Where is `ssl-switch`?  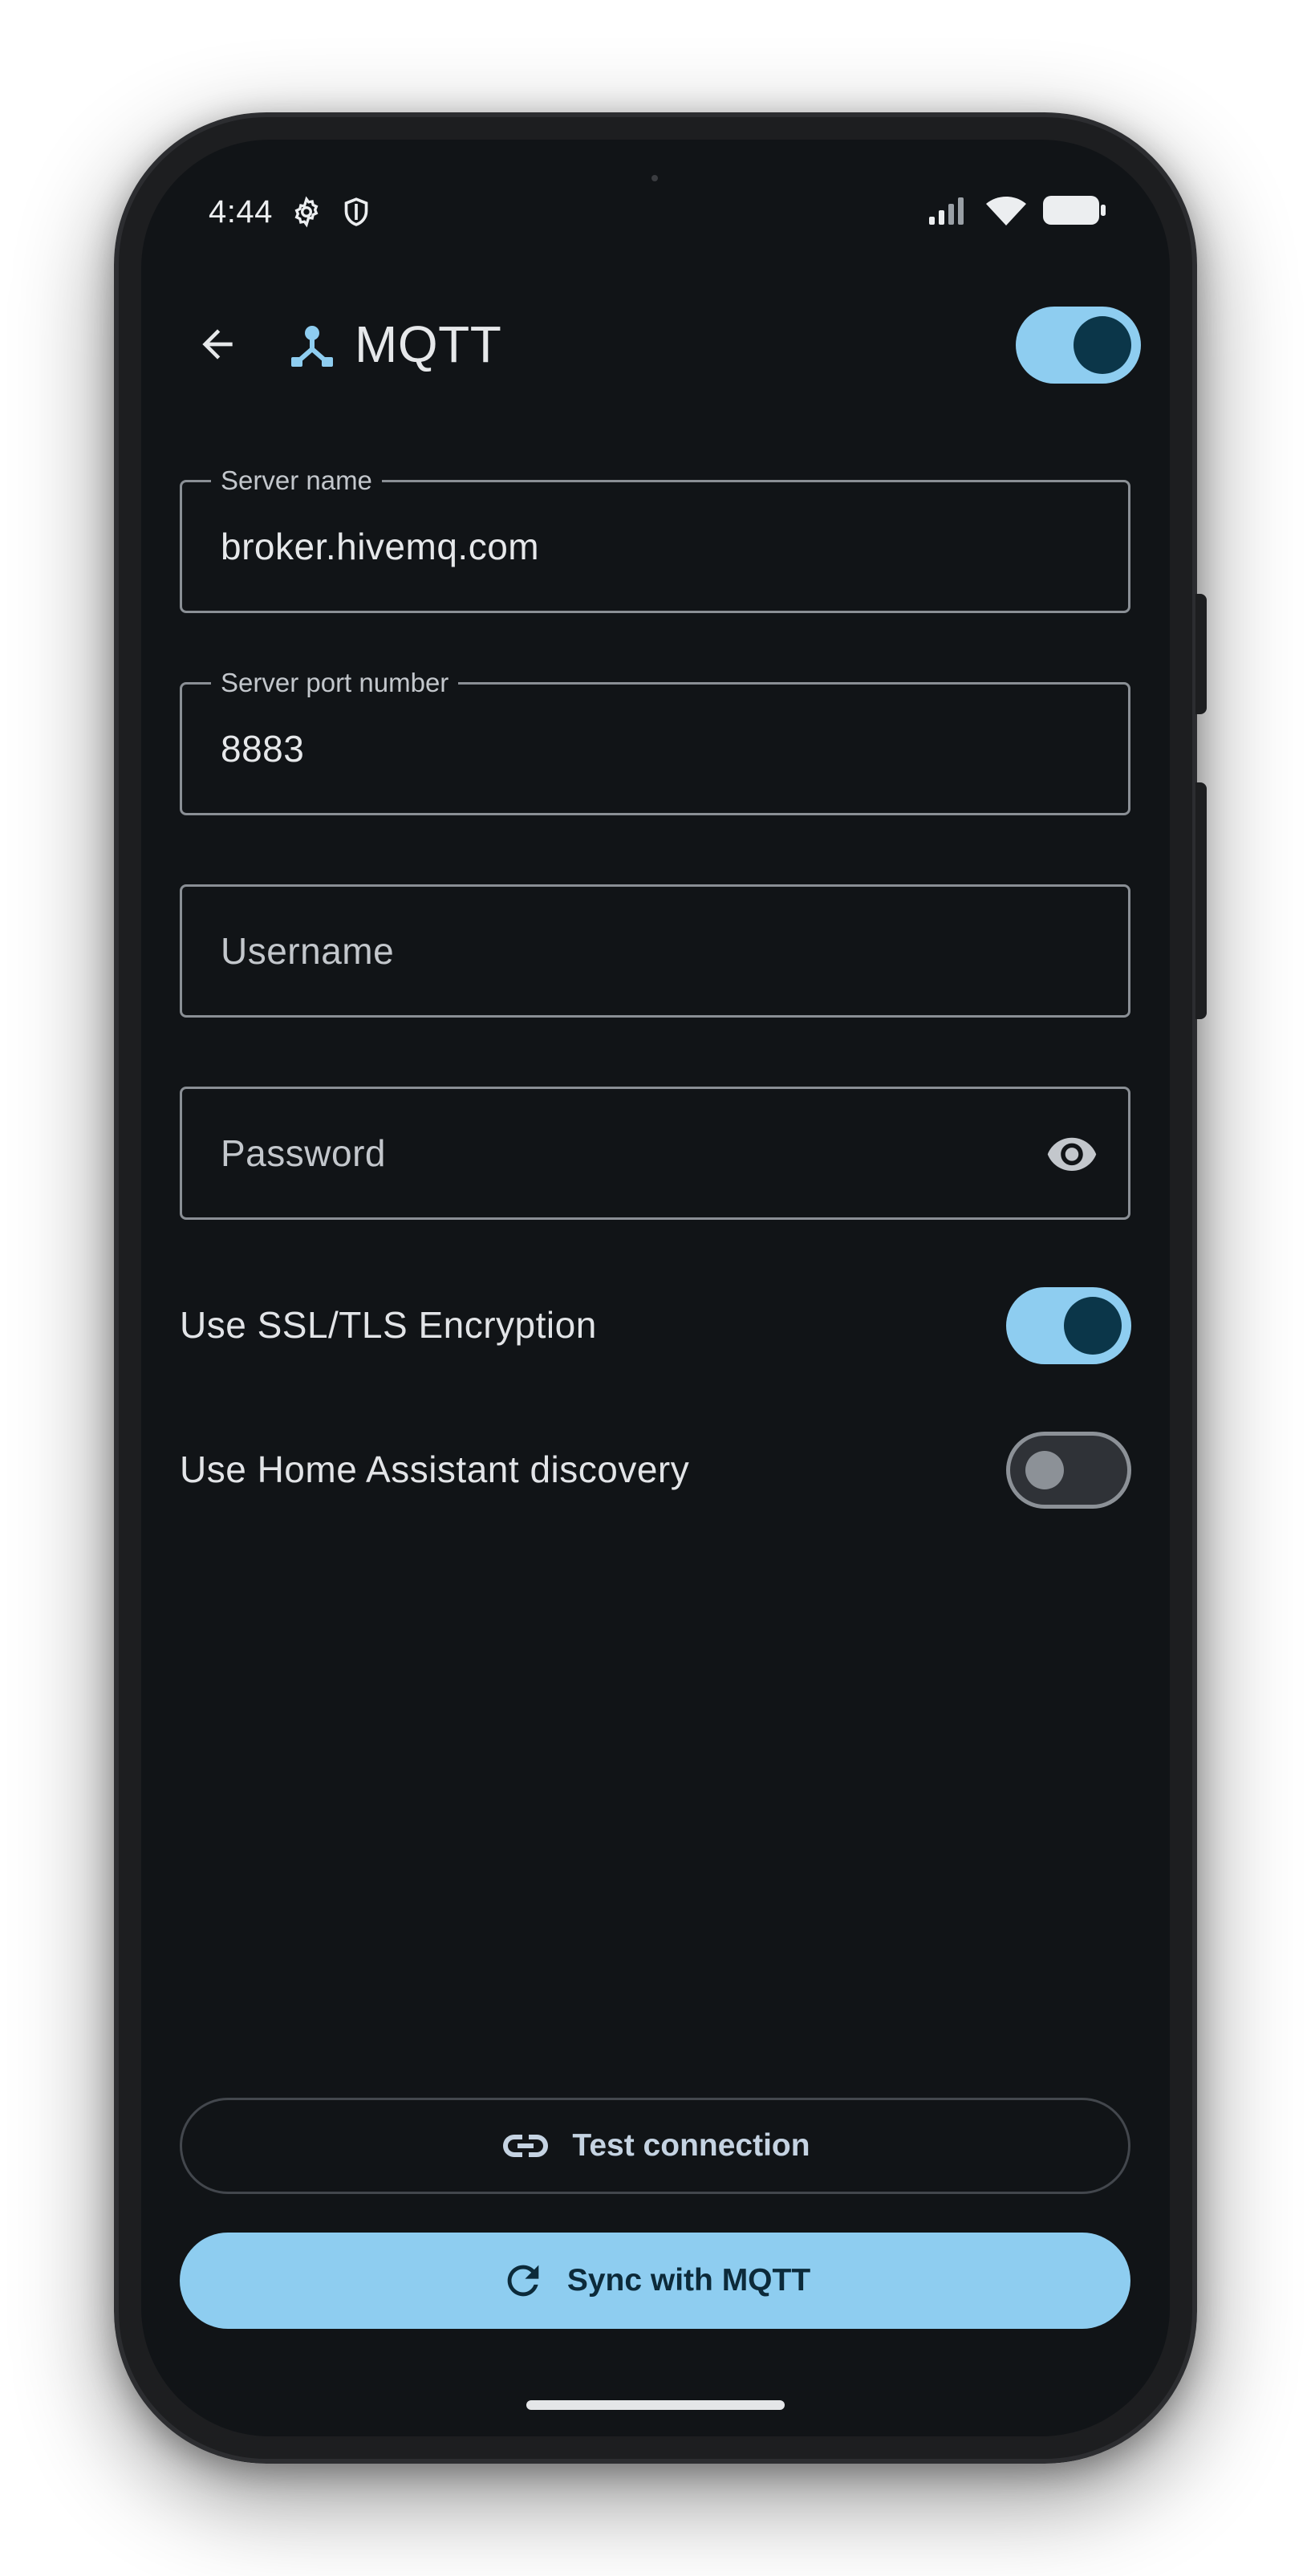 ssl-switch is located at coordinates (1068, 1325).